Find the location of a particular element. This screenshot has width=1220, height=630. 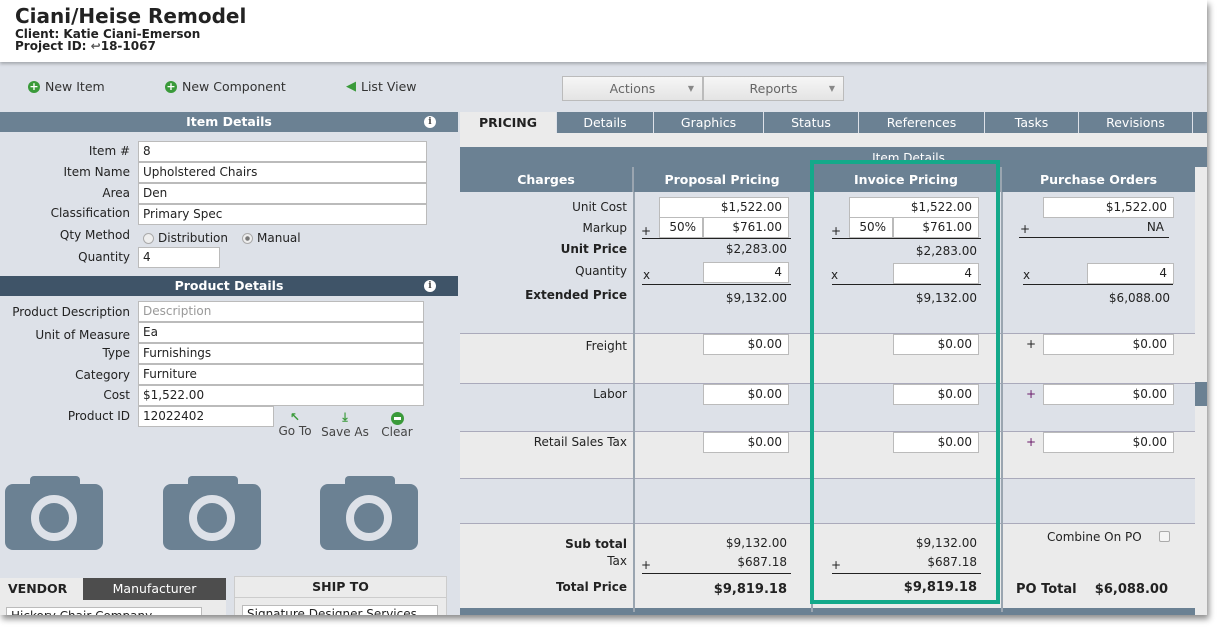

plus-circle-icon: + is located at coordinates (171, 86).